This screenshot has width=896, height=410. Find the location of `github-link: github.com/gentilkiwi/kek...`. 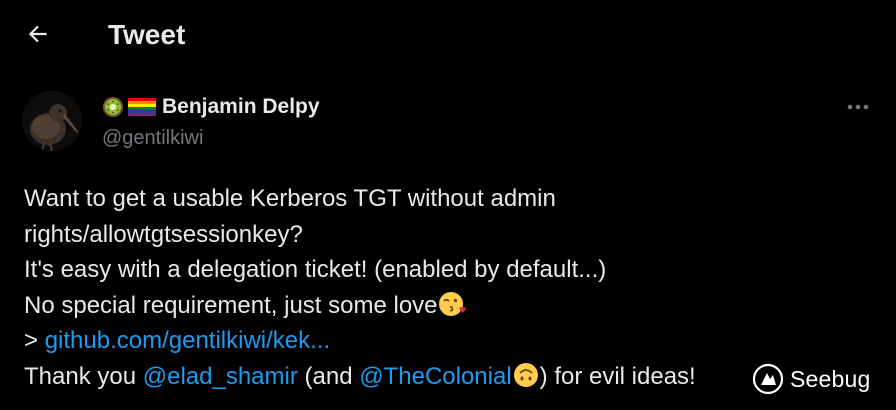

github-link: github.com/gentilkiwi/kek... is located at coordinates (187, 340).